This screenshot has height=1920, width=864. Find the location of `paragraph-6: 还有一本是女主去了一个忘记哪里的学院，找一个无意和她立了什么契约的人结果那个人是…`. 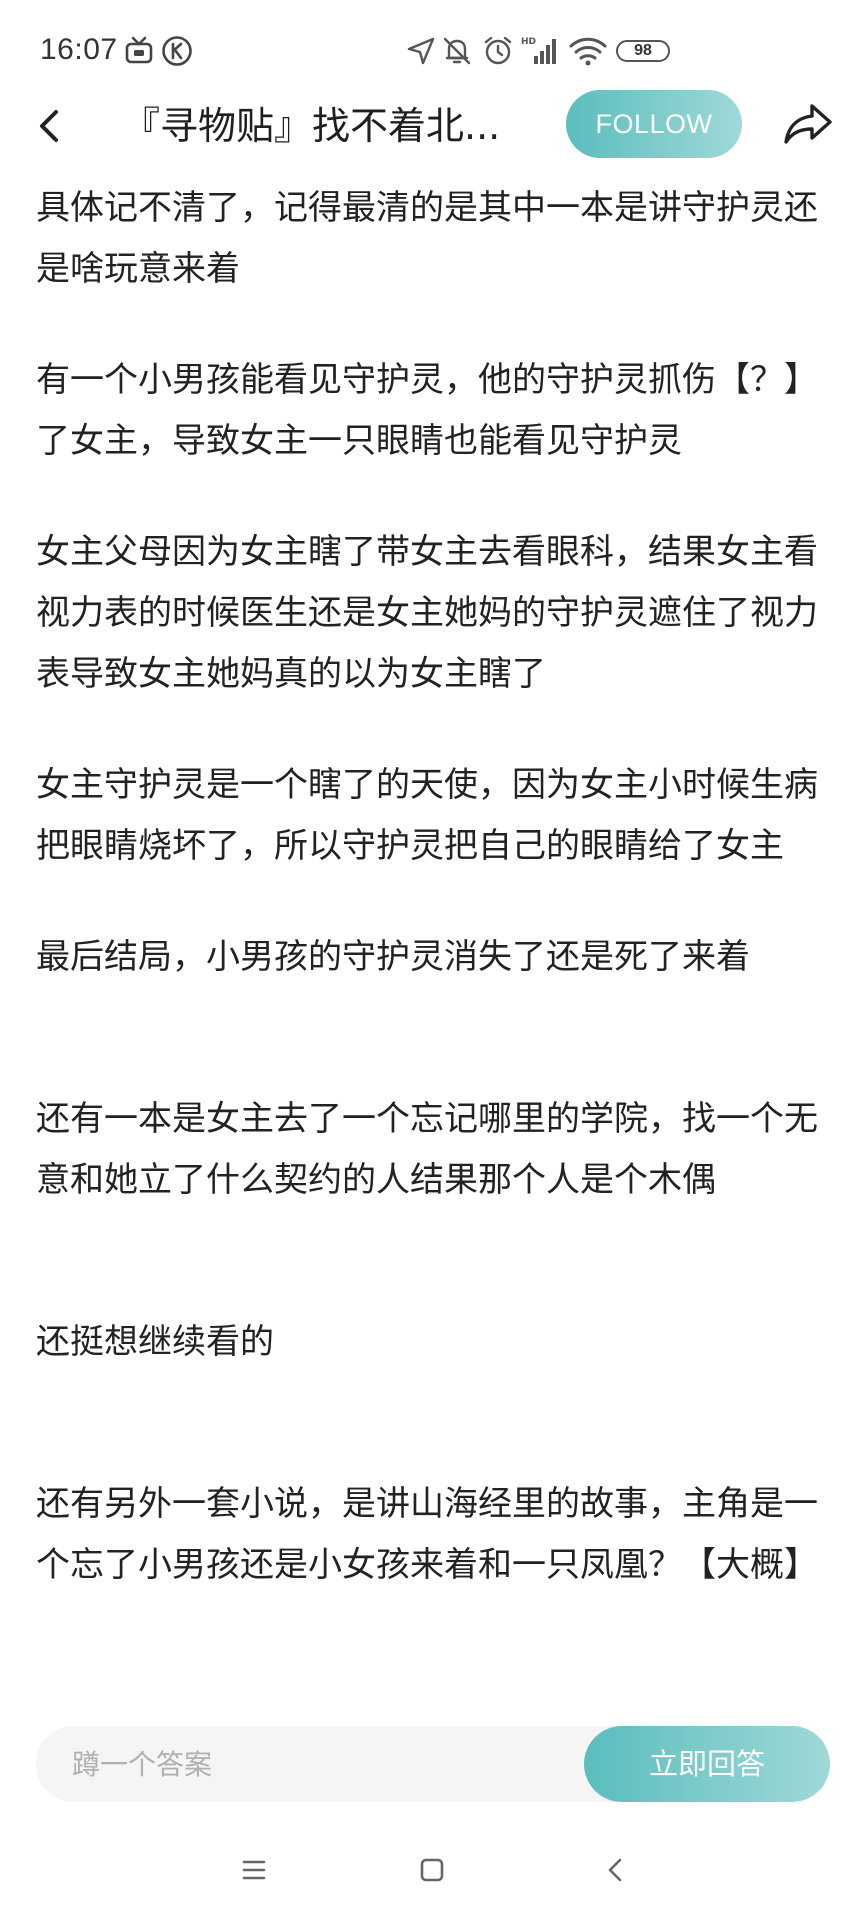

paragraph-6: 还有一本是女主去了一个忘记哪里的学院，找一个无意和她立了什么契约的人结果那个人是… is located at coordinates (427, 1149).